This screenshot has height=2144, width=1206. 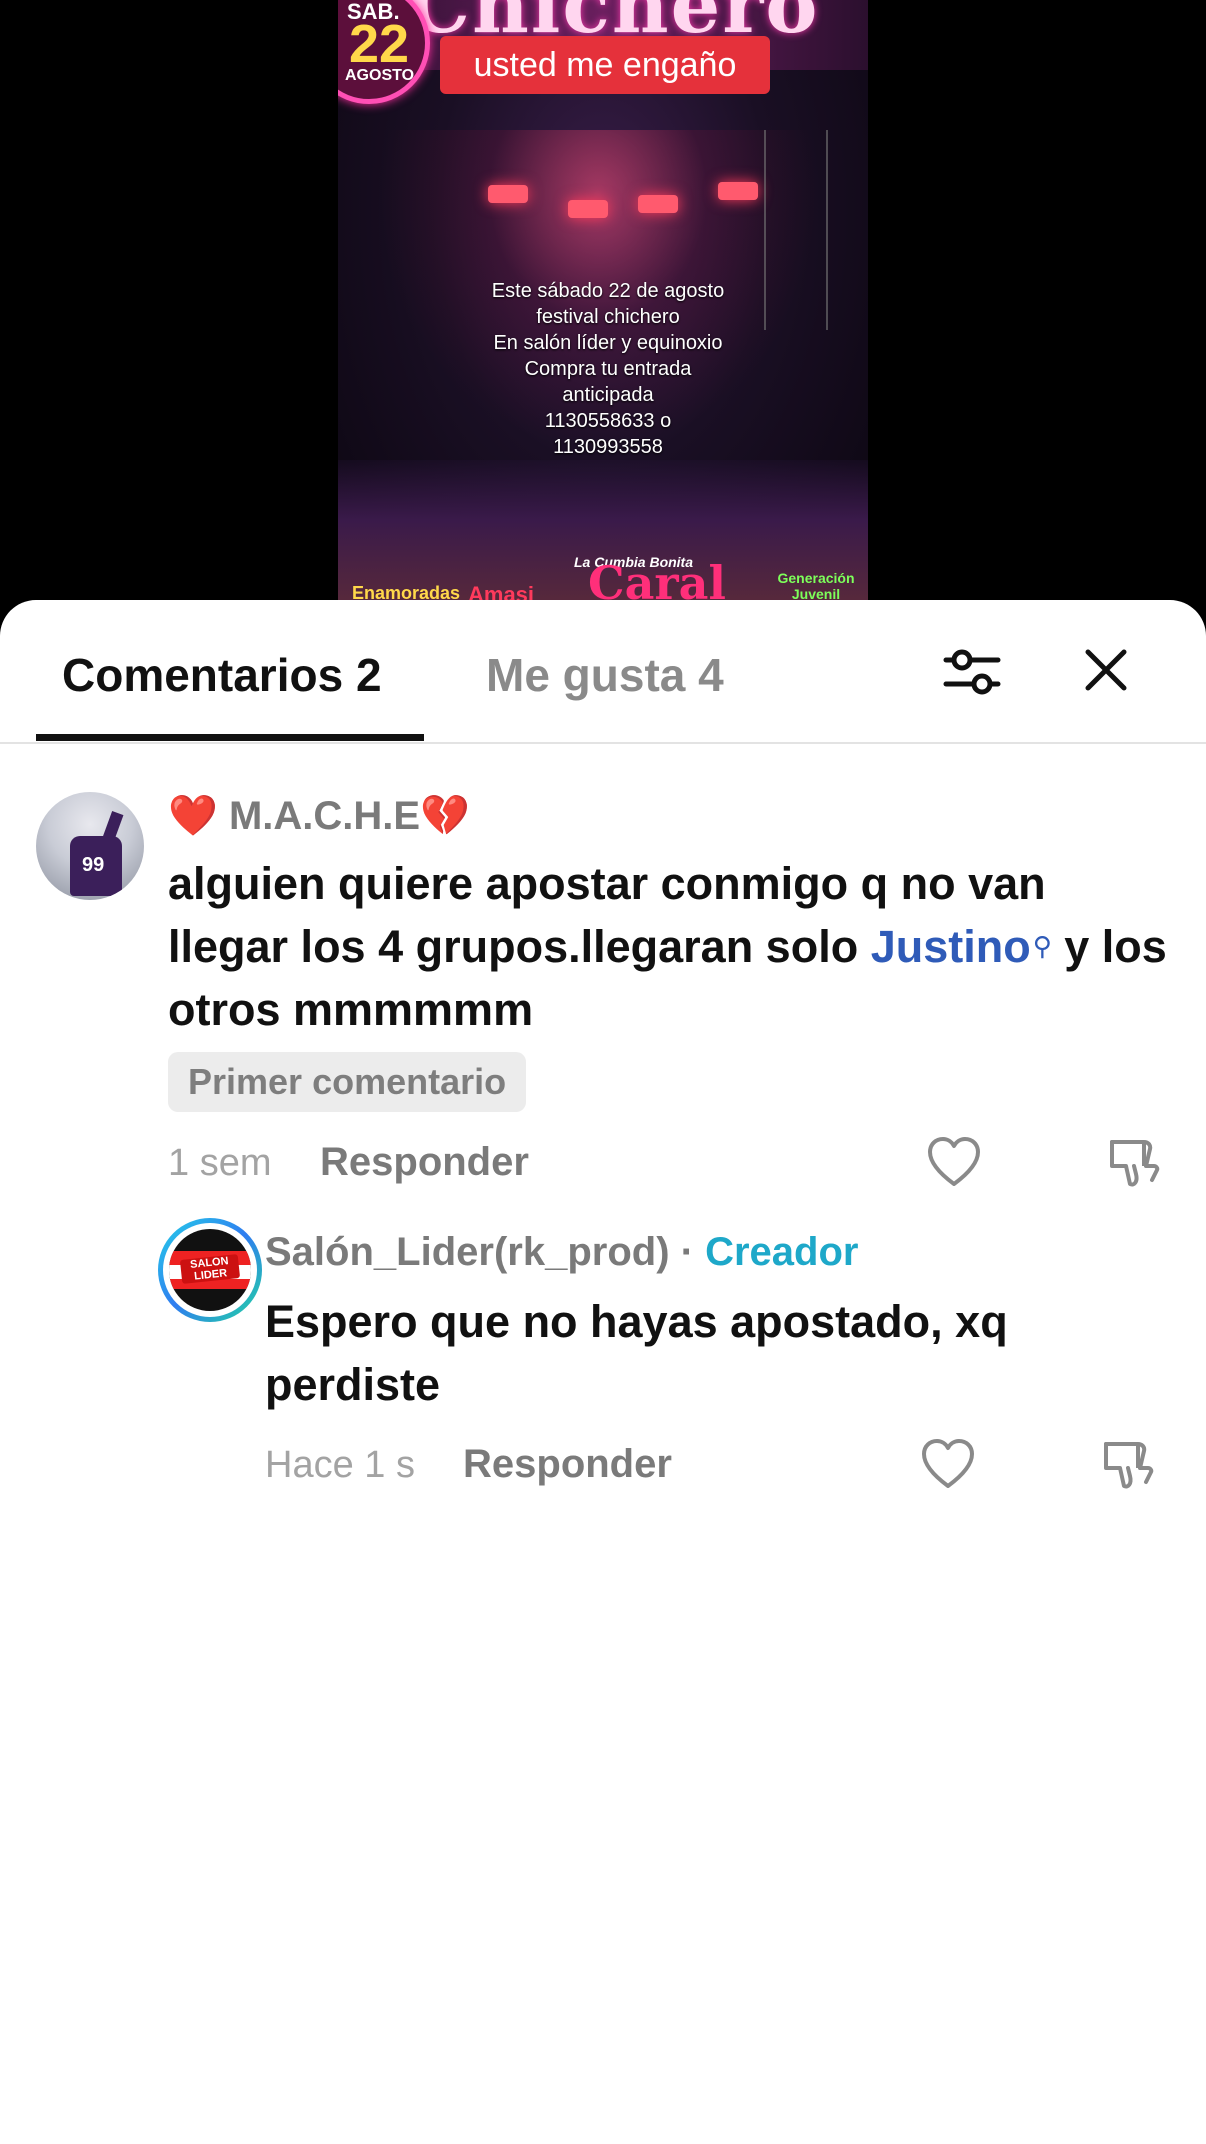 I want to click on creator-badge: Creador, so click(x=782, y=1252).